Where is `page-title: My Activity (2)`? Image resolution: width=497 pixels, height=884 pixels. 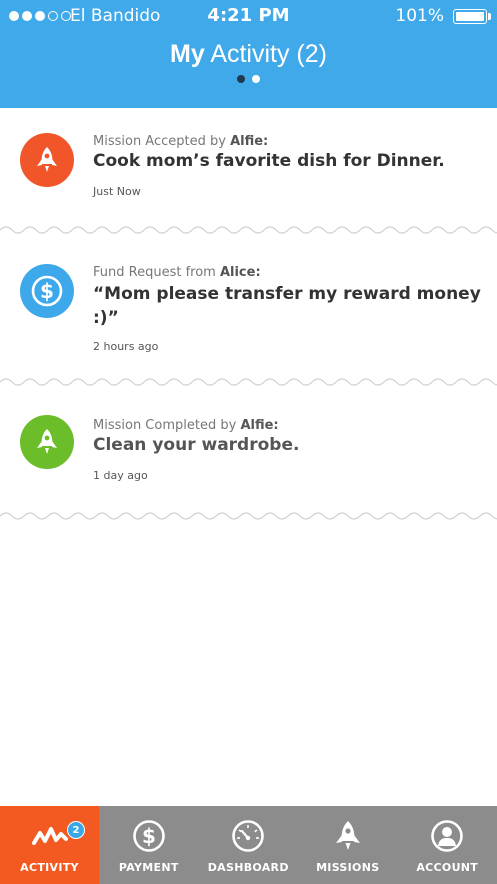
page-title: My Activity (2) is located at coordinates (248, 54).